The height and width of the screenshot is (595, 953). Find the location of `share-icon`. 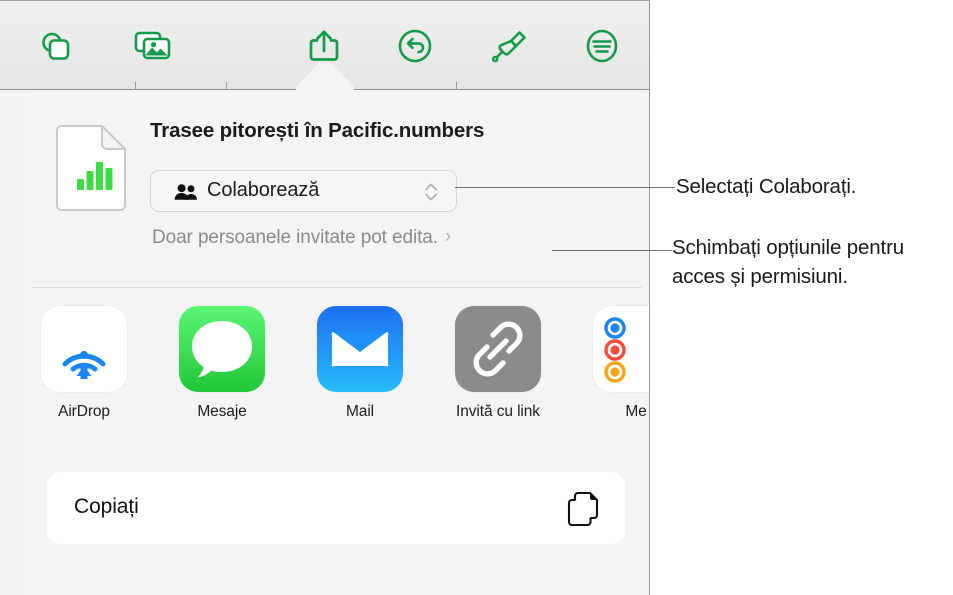

share-icon is located at coordinates (324, 46).